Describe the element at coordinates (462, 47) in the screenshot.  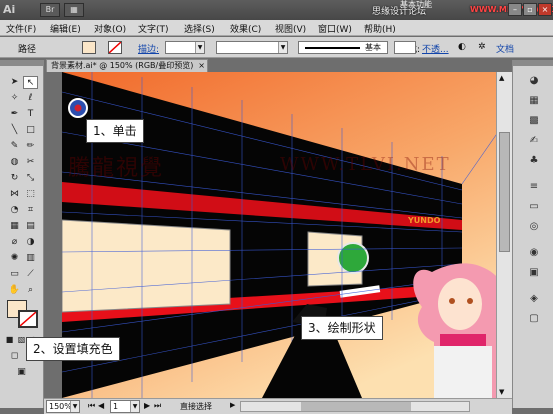
I see `recolor-icon: ◐` at that location.